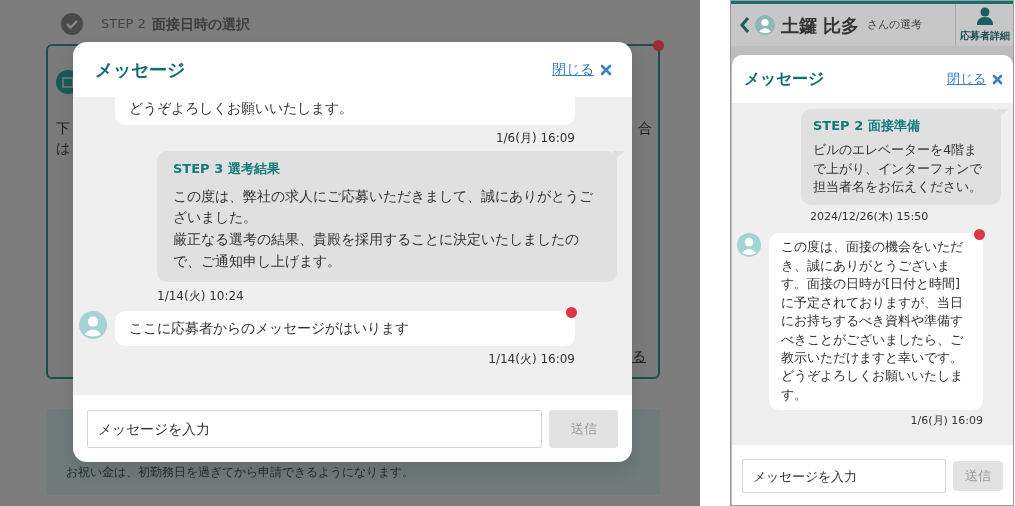 Image resolution: width=1015 pixels, height=506 pixels. Describe the element at coordinates (745, 25) in the screenshot. I see `back-icon` at that location.